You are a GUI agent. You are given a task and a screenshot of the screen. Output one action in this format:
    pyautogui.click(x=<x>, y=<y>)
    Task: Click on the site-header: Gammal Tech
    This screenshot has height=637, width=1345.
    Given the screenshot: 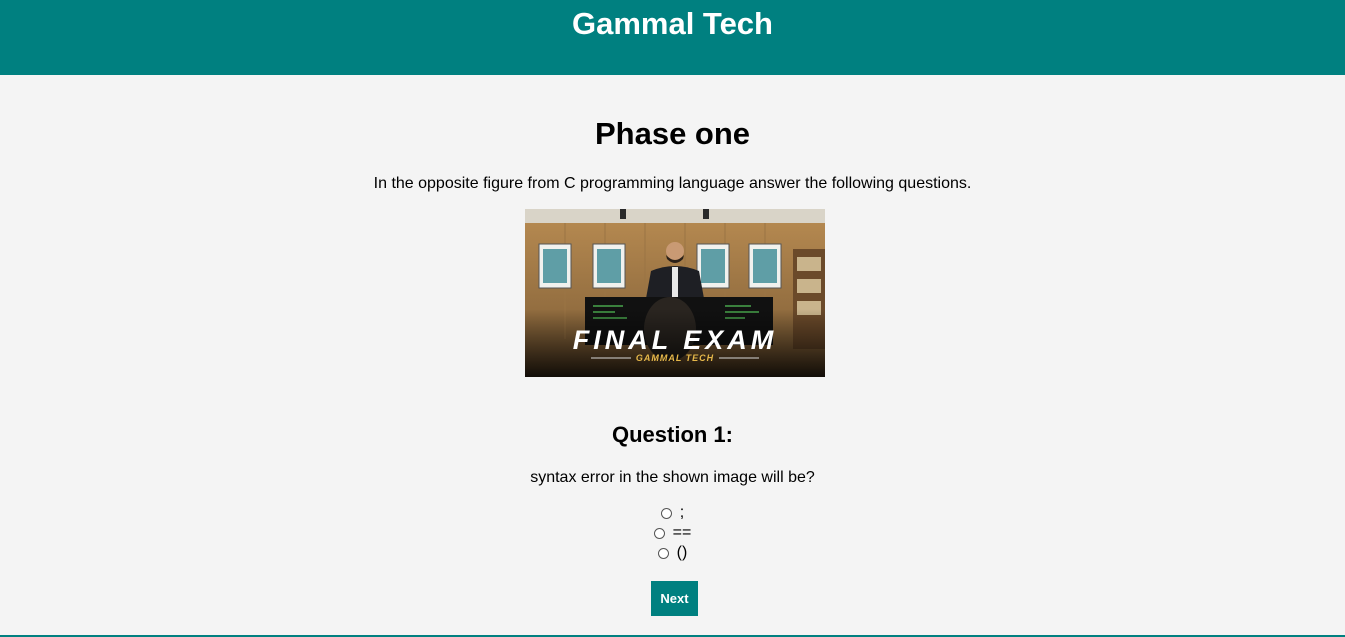 What is the action you would take?
    pyautogui.click(x=672, y=37)
    